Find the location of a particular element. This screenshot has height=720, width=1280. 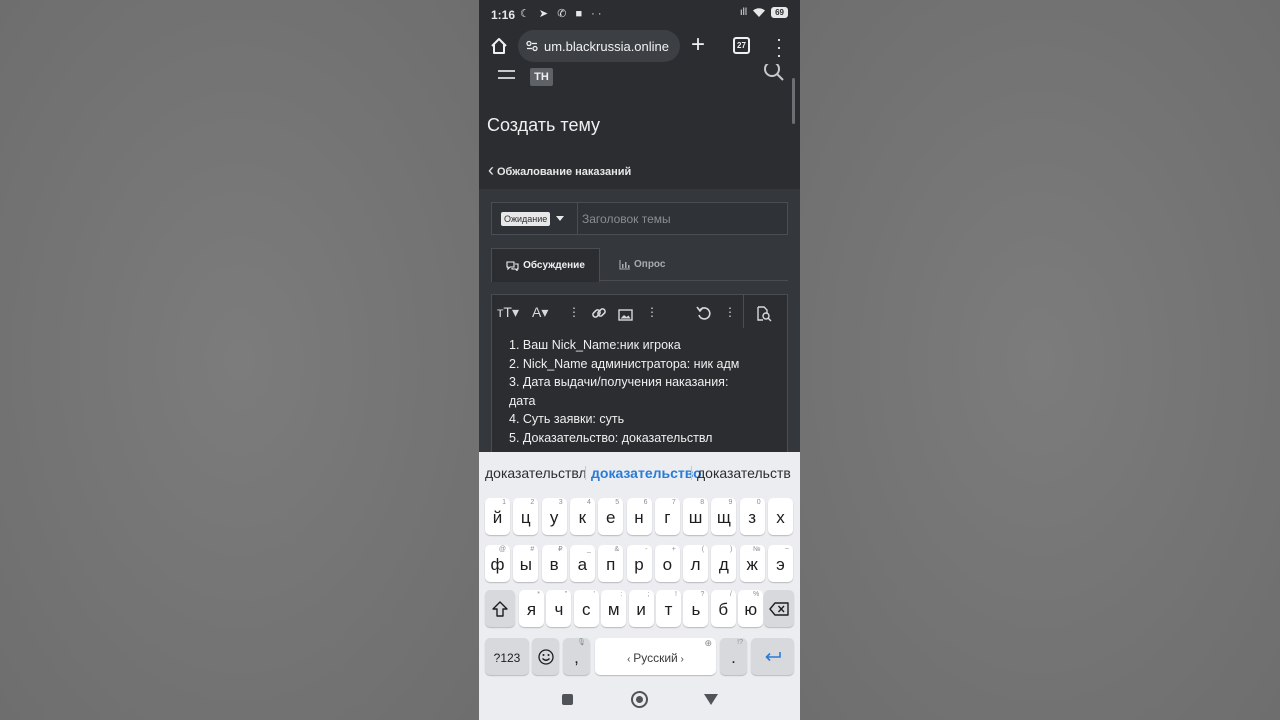

thread-title-input is located at coordinates (682, 218).